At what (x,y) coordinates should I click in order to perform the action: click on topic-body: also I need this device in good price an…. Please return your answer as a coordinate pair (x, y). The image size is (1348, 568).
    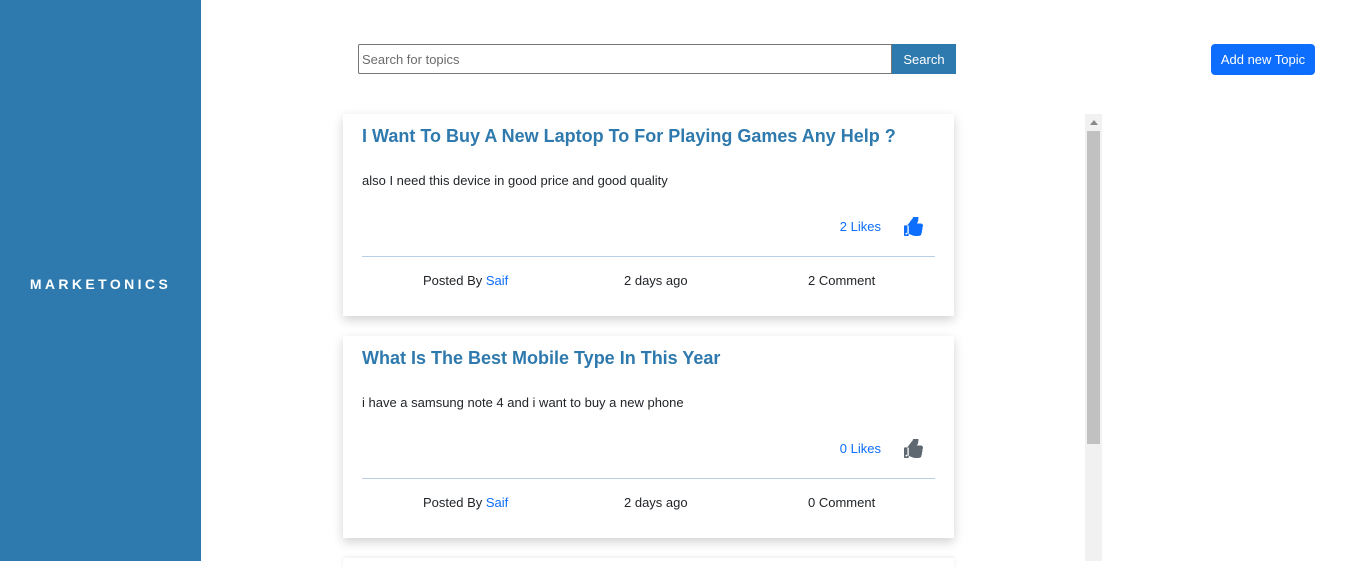
    Looking at the image, I should click on (515, 180).